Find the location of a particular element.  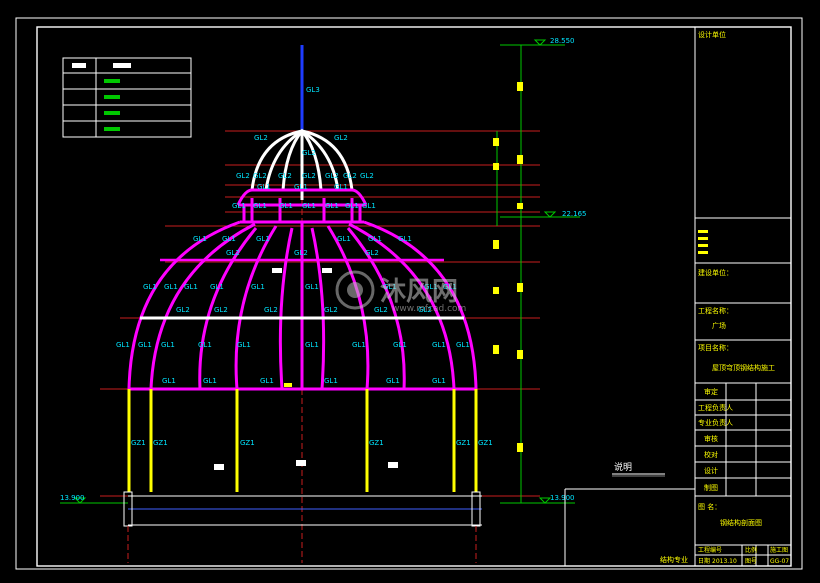

level-base-left-text: 13.900 is located at coordinates (72, 498).